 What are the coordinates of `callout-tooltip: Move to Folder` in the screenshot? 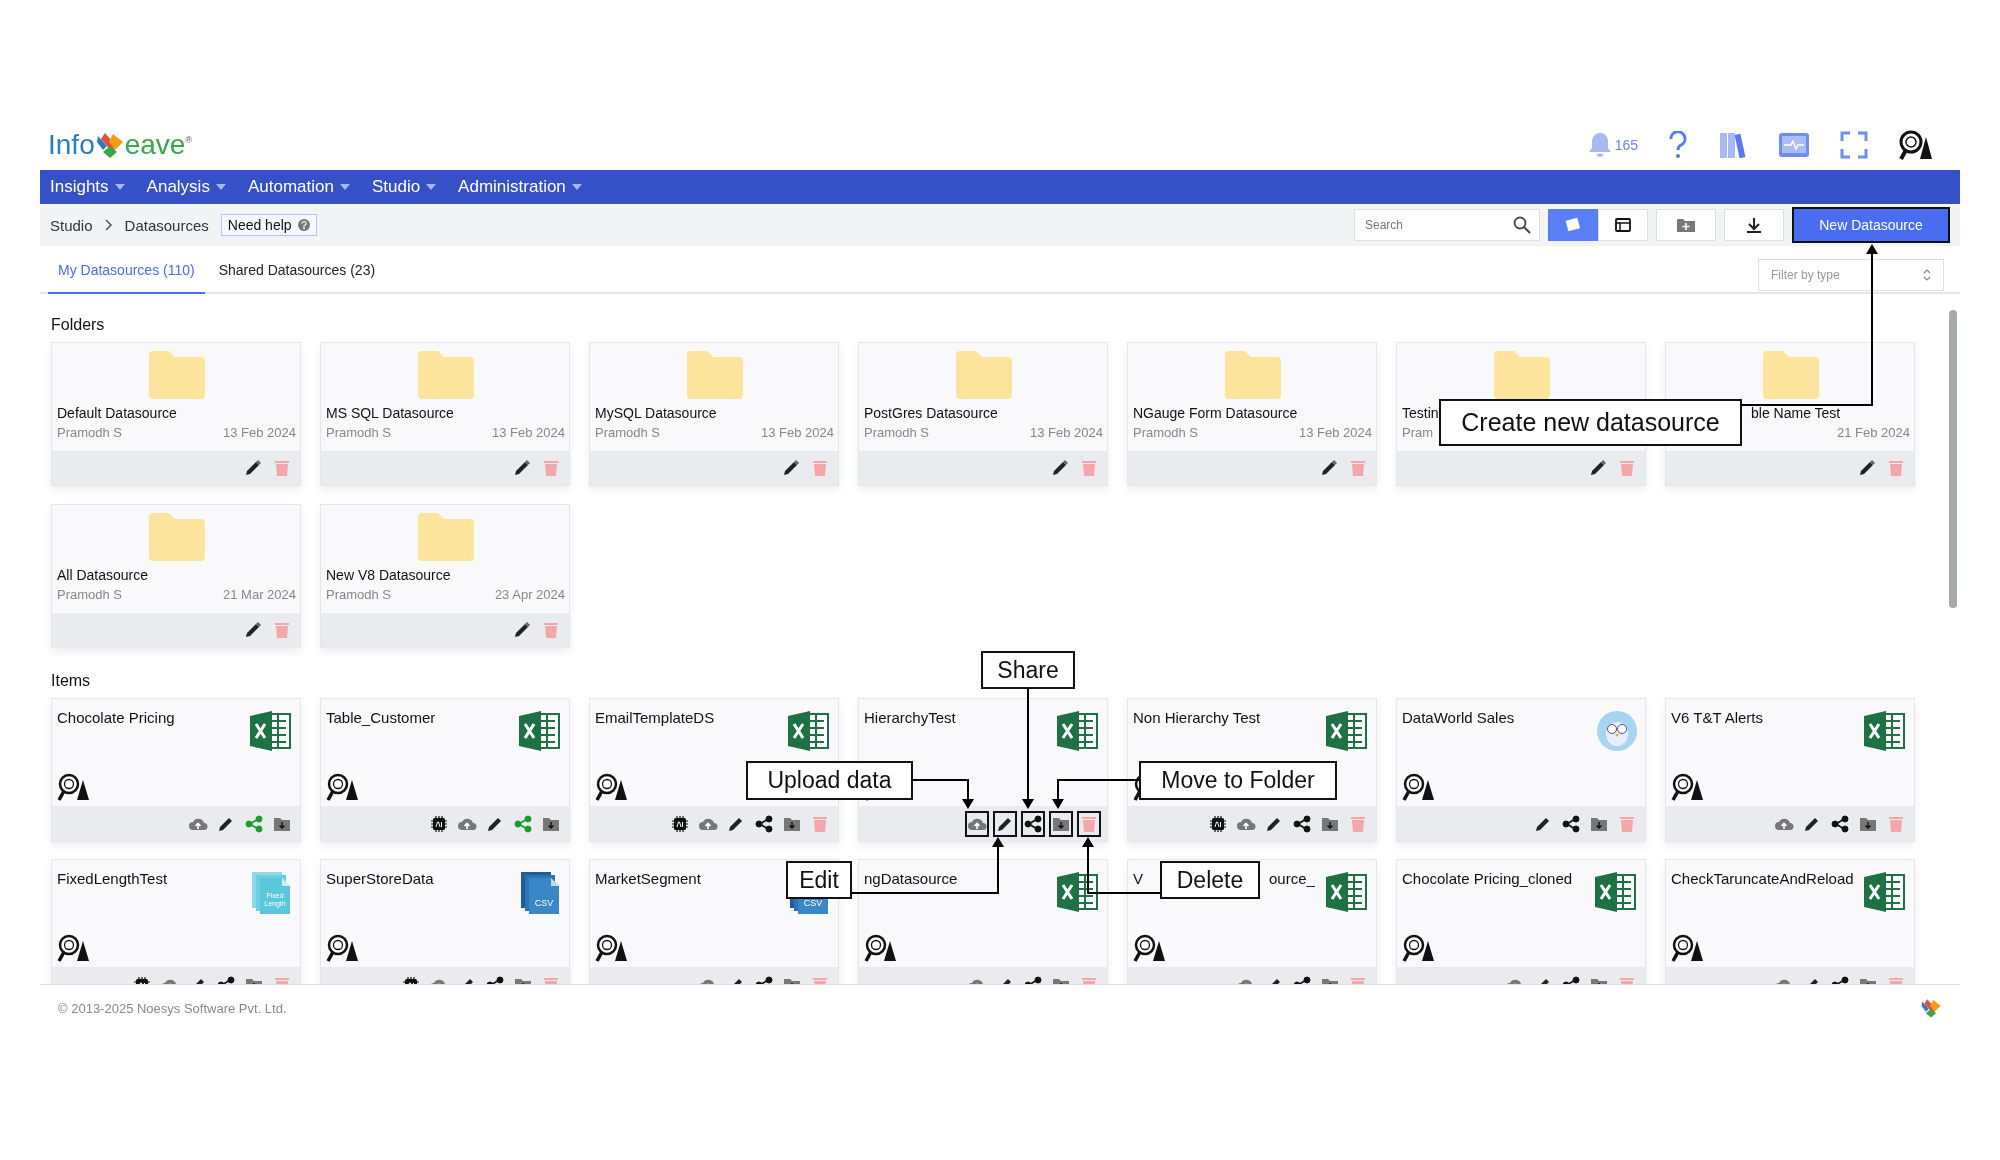 It's located at (1238, 780).